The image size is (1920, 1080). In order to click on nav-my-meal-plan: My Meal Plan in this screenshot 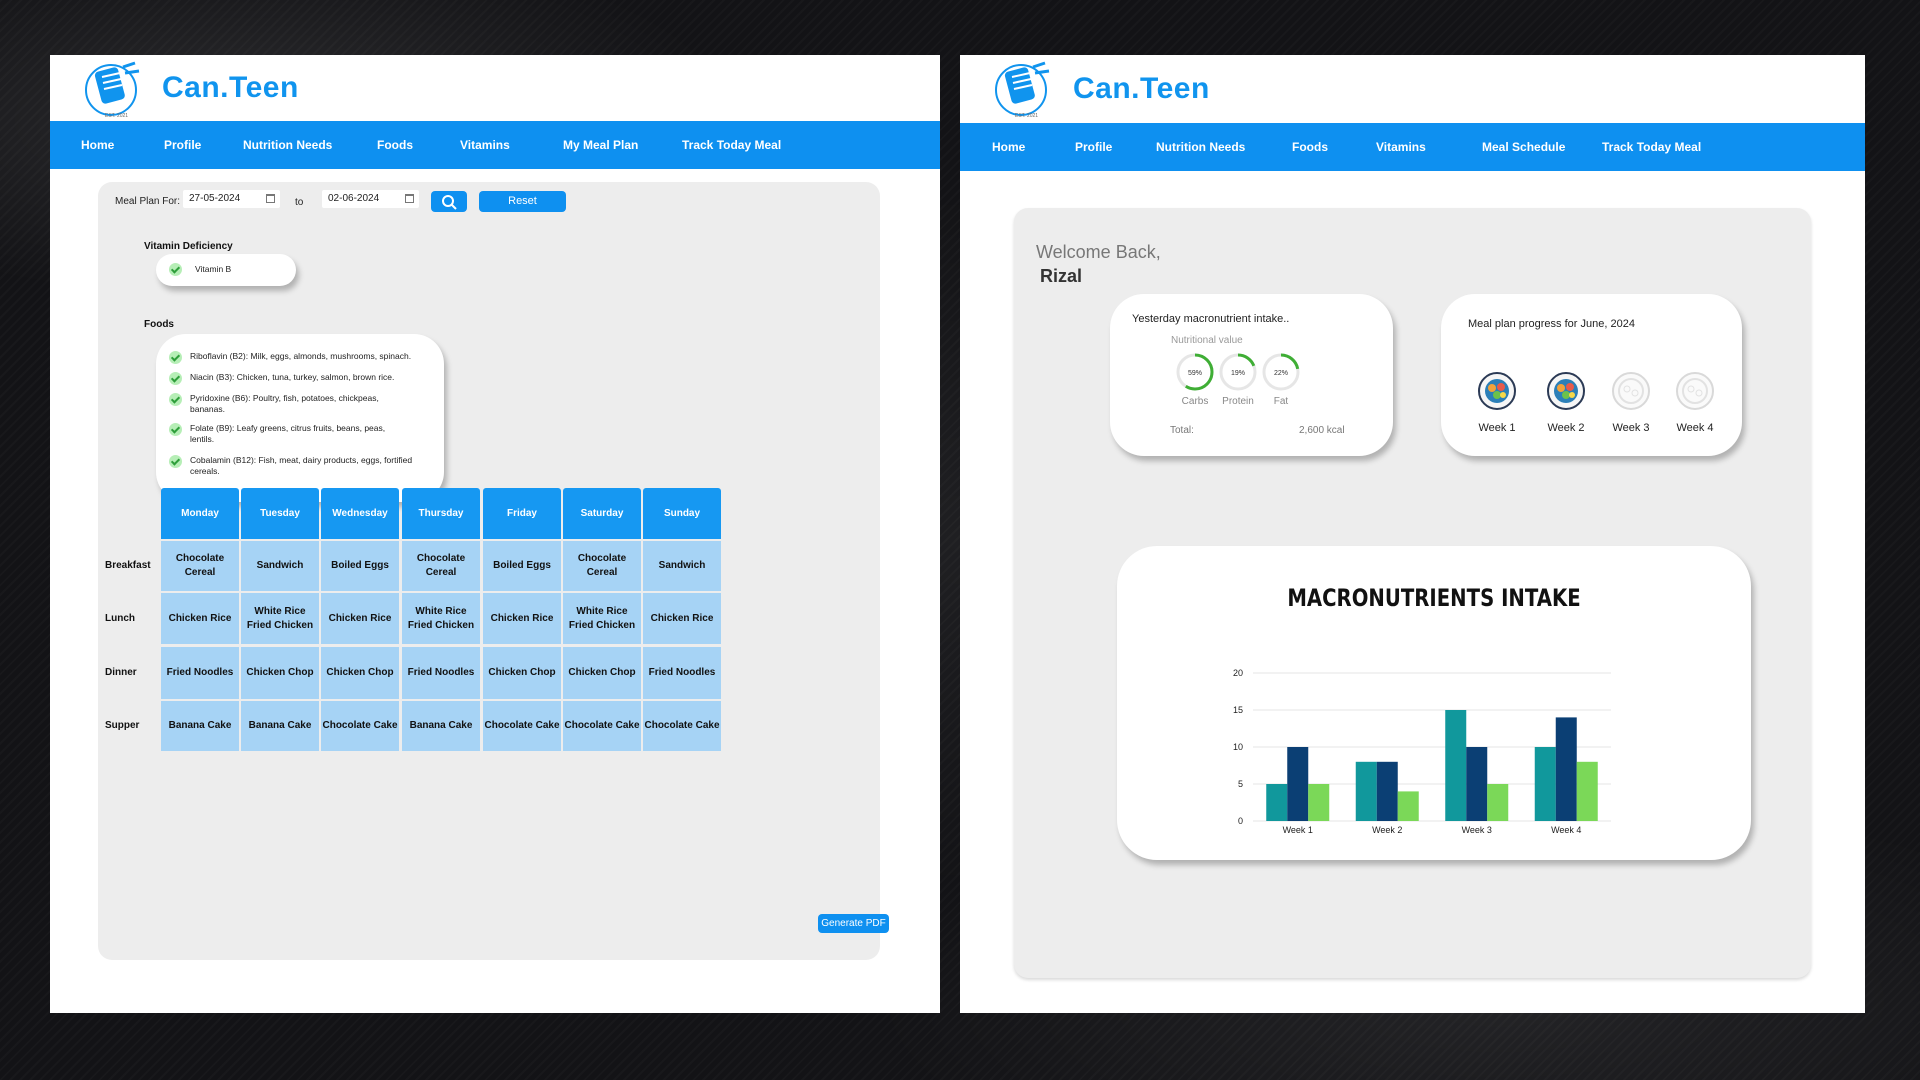, I will do `click(600, 145)`.